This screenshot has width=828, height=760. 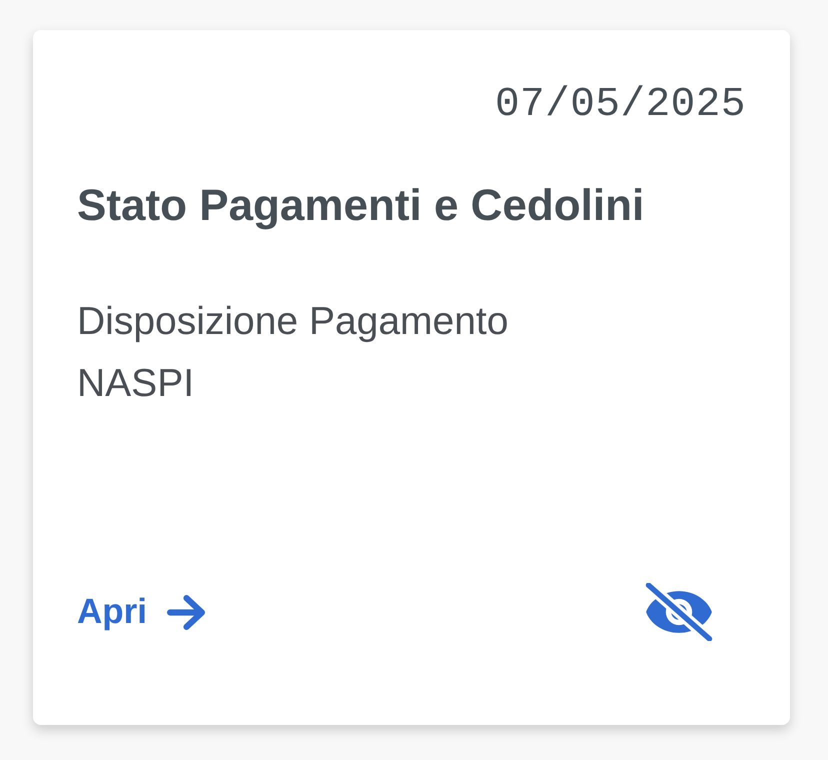 I want to click on description-text: NASPI, so click(x=135, y=384).